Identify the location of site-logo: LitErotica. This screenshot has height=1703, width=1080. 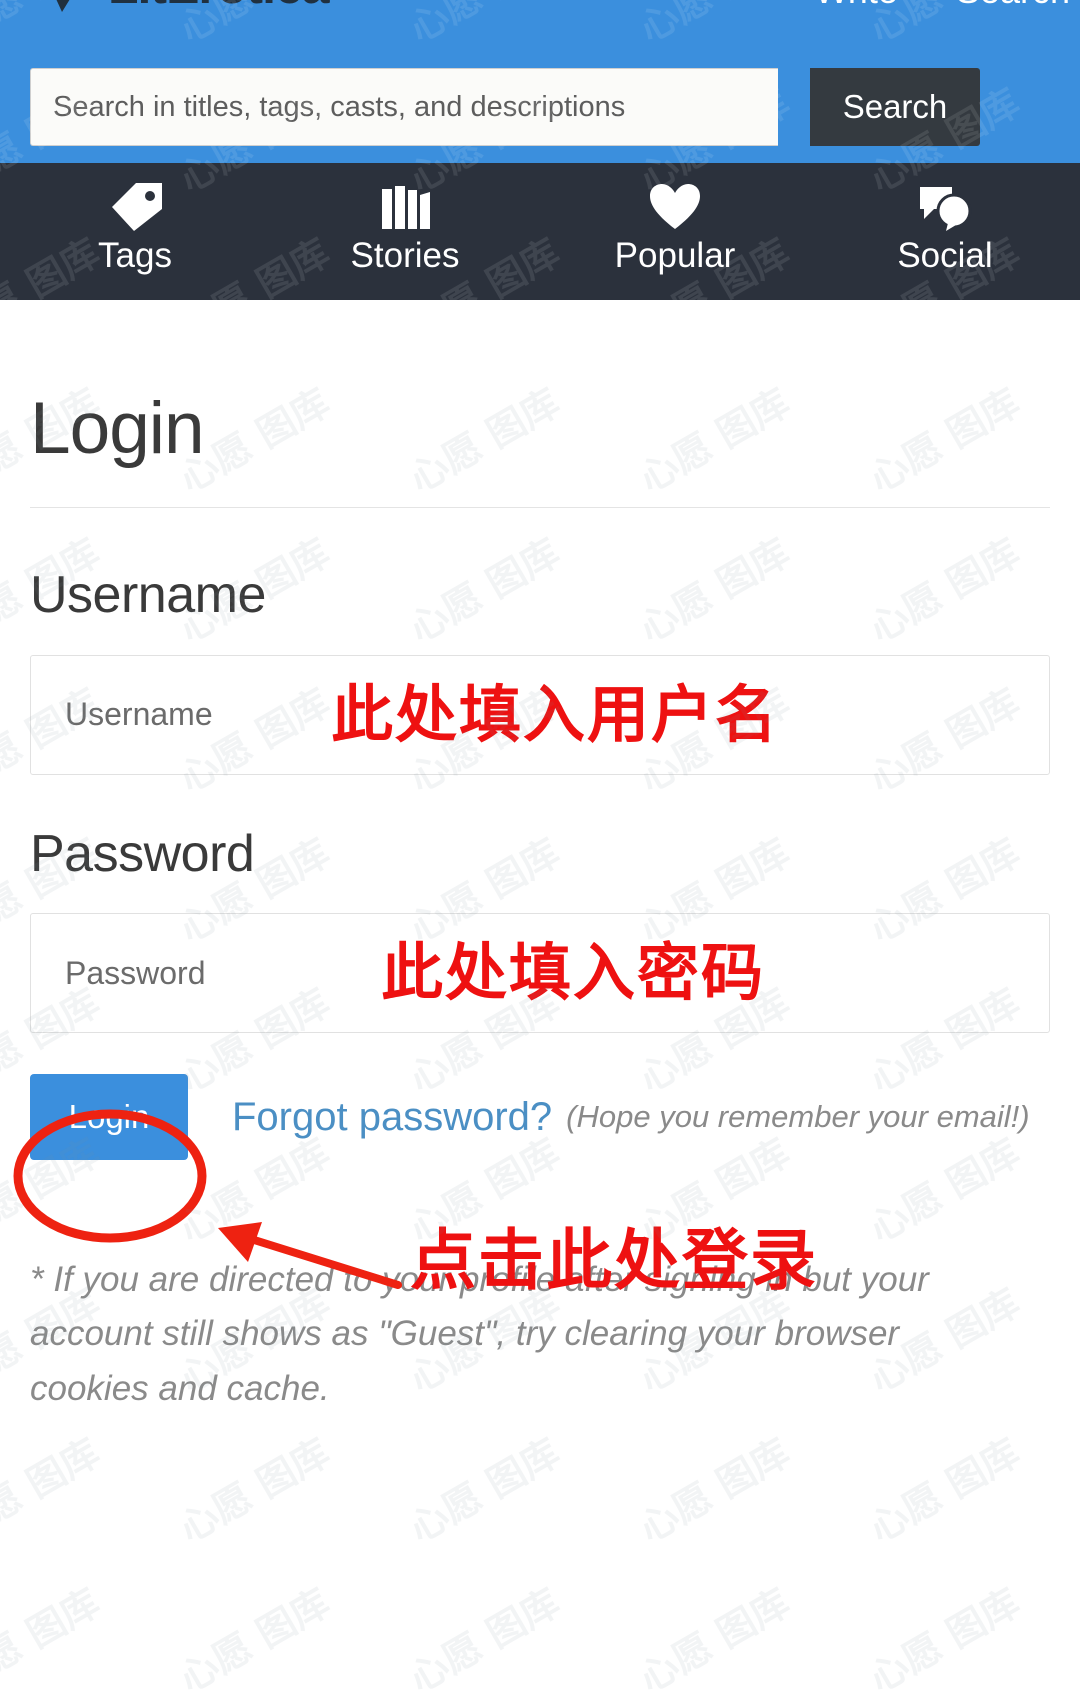
(179, 8).